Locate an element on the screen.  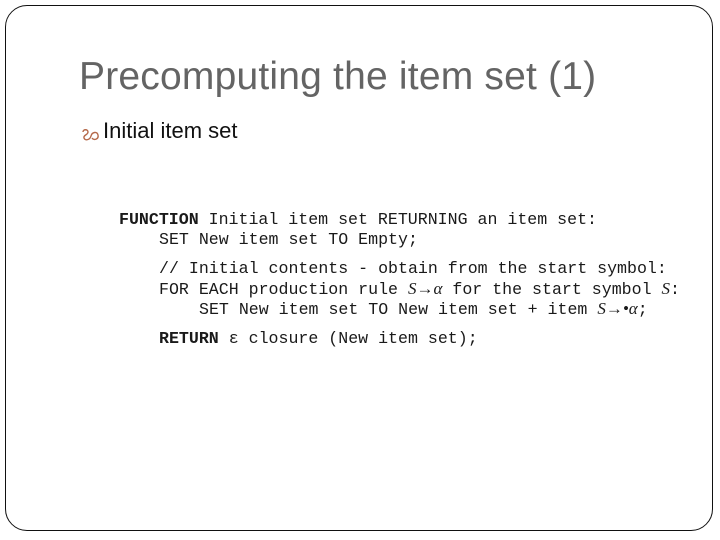
code-text: production rule is located at coordinates (323, 289).